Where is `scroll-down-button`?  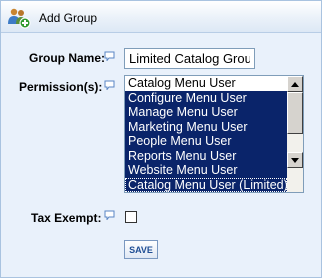
scroll-down-button is located at coordinates (295, 160).